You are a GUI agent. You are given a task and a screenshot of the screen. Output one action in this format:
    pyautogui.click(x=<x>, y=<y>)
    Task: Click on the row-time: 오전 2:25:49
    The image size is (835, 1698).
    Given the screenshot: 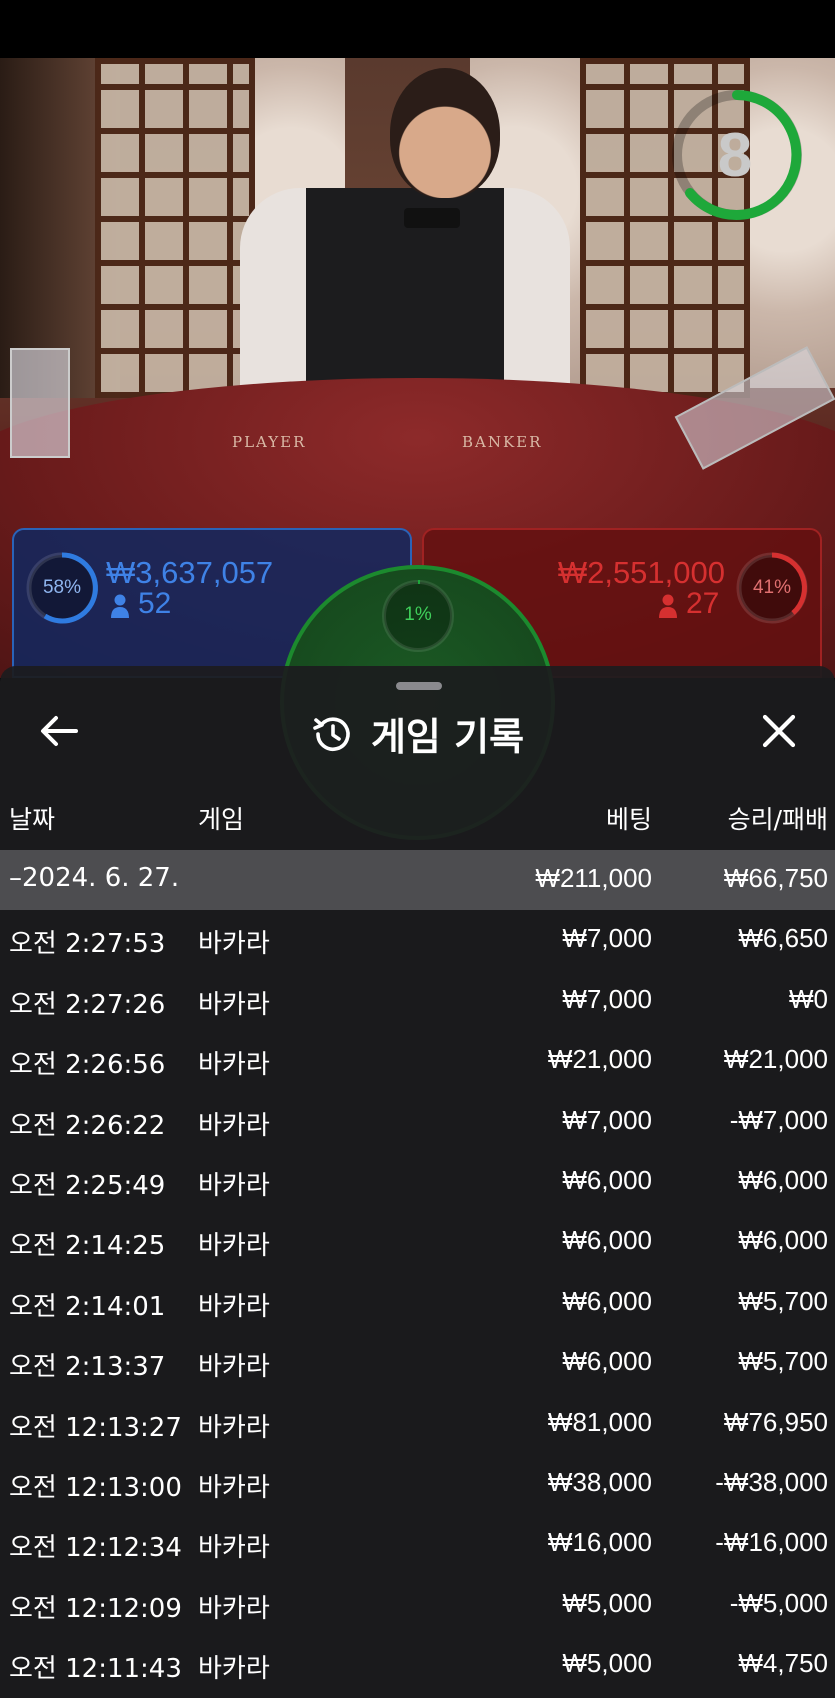 What is the action you would take?
    pyautogui.click(x=87, y=1185)
    